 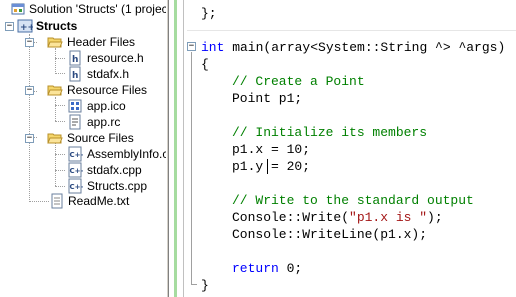 I want to click on code-line: // Write to the standard output, so click(x=353, y=200).